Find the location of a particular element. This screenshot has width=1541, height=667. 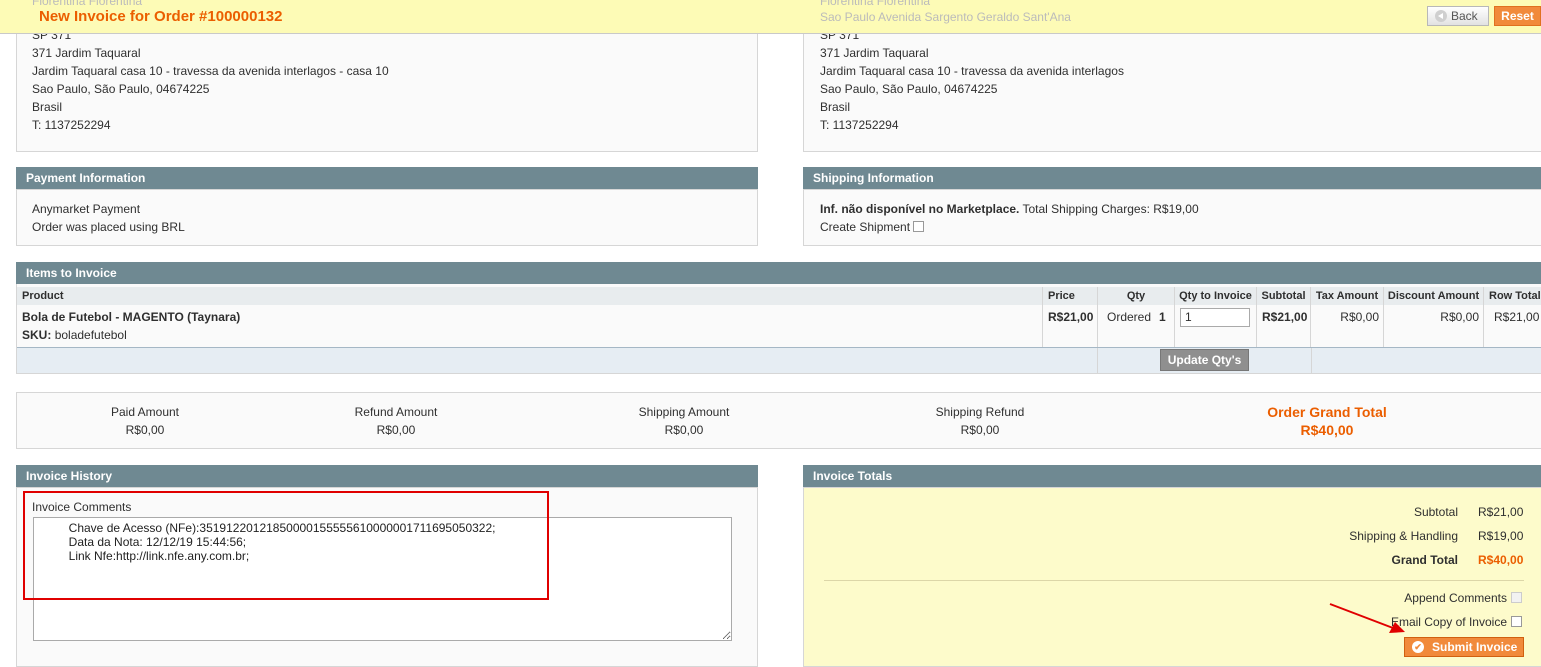

shipping-charges: Total Shipping Charges: R$19,00 is located at coordinates (1110, 209).